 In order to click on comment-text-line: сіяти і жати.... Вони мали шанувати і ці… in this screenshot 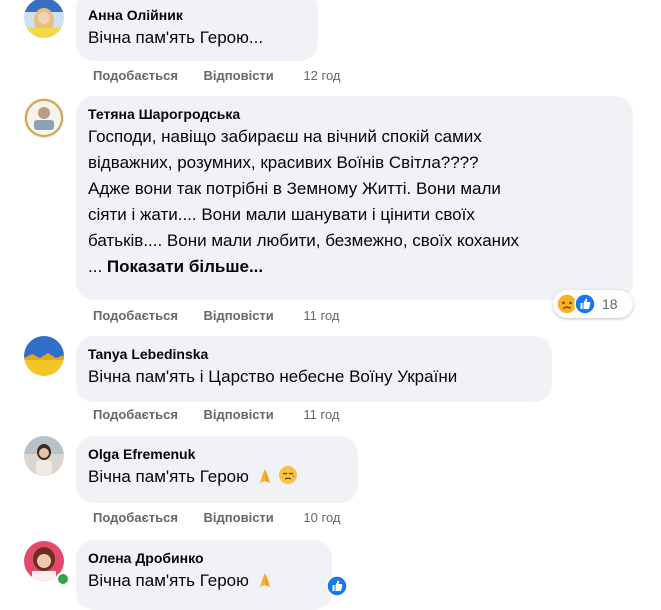, I will do `click(281, 214)`.